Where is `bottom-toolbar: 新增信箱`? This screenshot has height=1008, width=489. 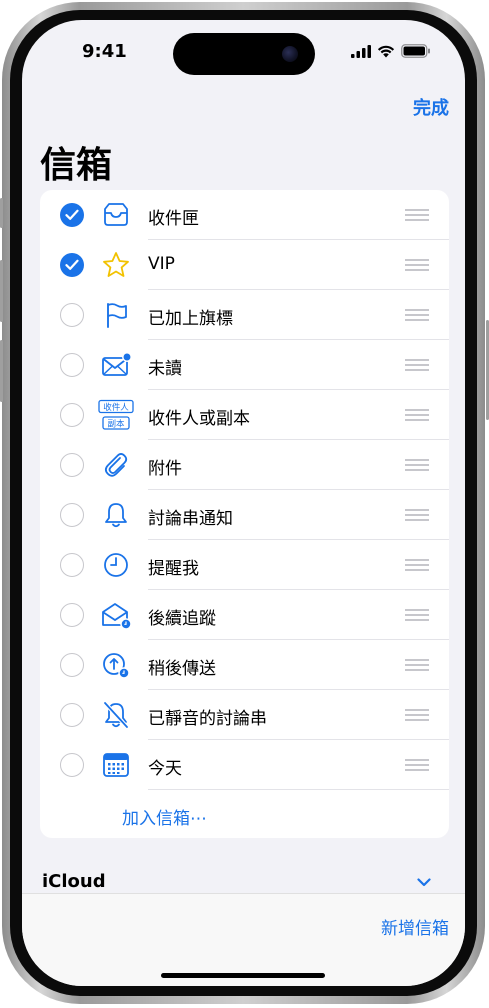
bottom-toolbar: 新增信箱 is located at coordinates (243, 939).